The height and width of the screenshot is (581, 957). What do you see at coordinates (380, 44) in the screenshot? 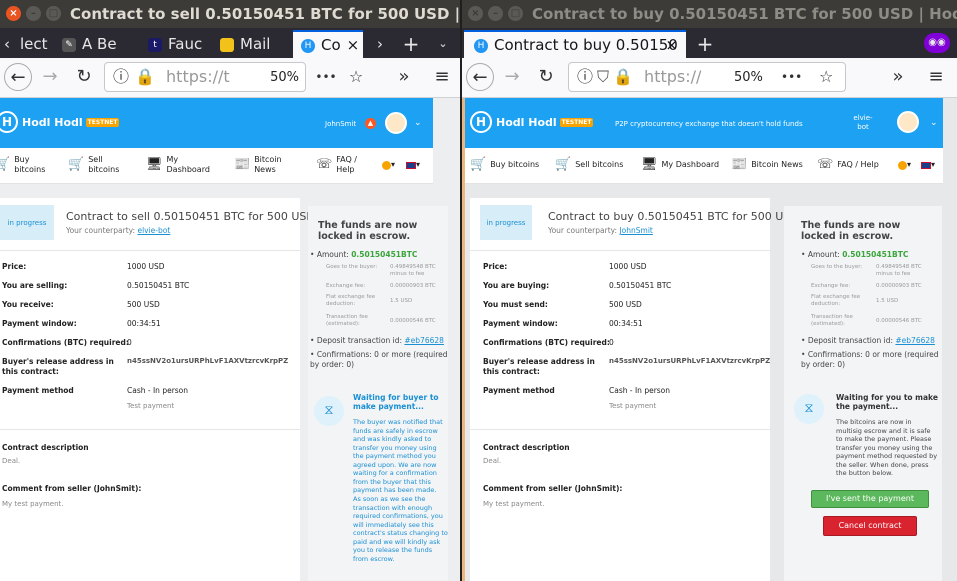
I see `tab-scroll-right-icon: ›` at bounding box center [380, 44].